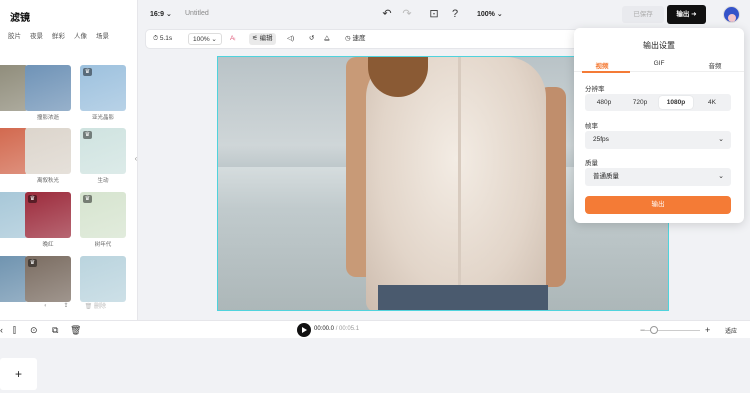 The image size is (750, 393). I want to click on quality-value: 普通质量, so click(606, 176).